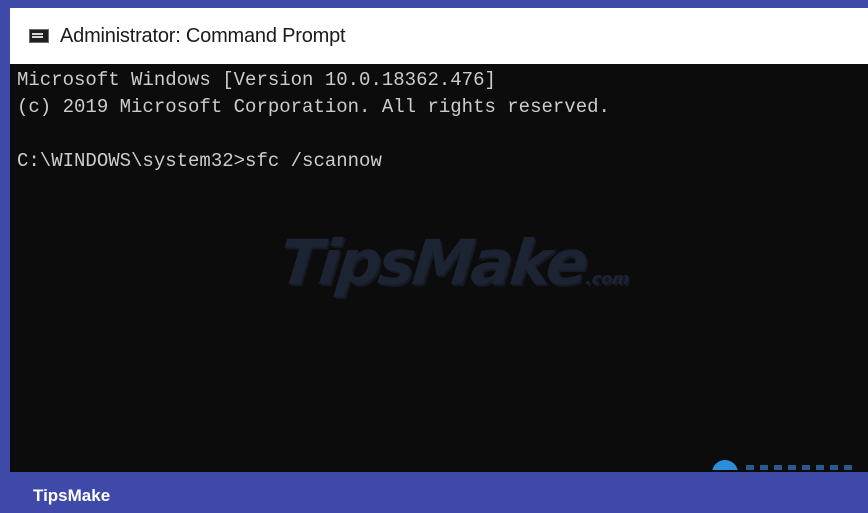  What do you see at coordinates (439, 36) in the screenshot?
I see `title-bar: Administrator: Command Prompt` at bounding box center [439, 36].